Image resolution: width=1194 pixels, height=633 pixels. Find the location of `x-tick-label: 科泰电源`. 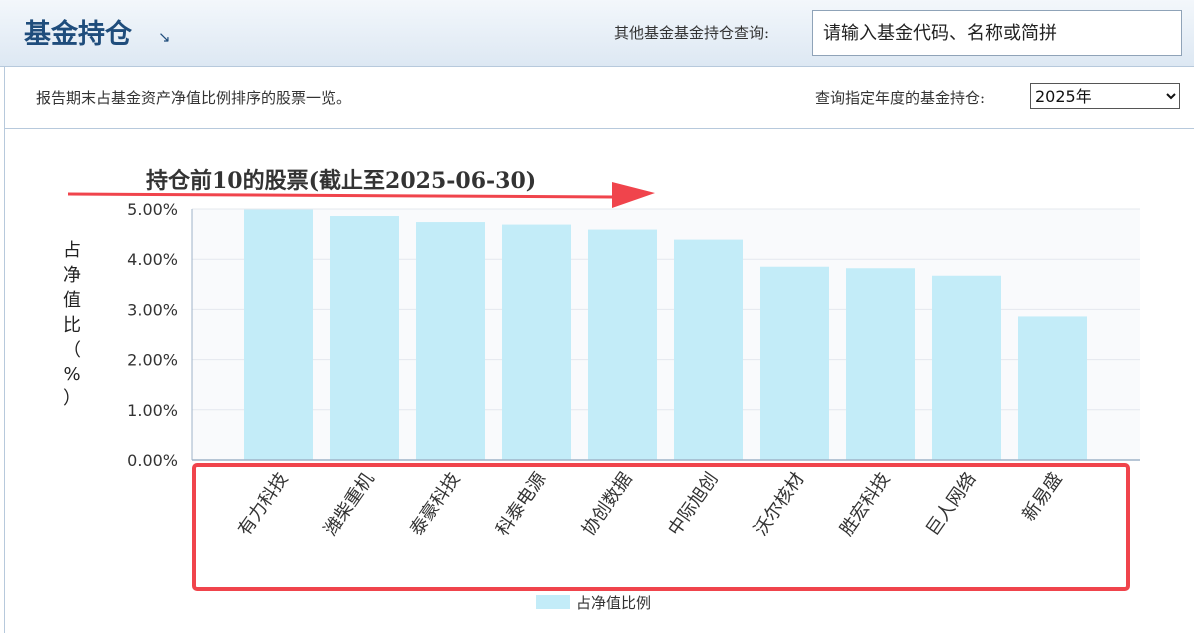

x-tick-label: 科泰电源 is located at coordinates (521, 504).